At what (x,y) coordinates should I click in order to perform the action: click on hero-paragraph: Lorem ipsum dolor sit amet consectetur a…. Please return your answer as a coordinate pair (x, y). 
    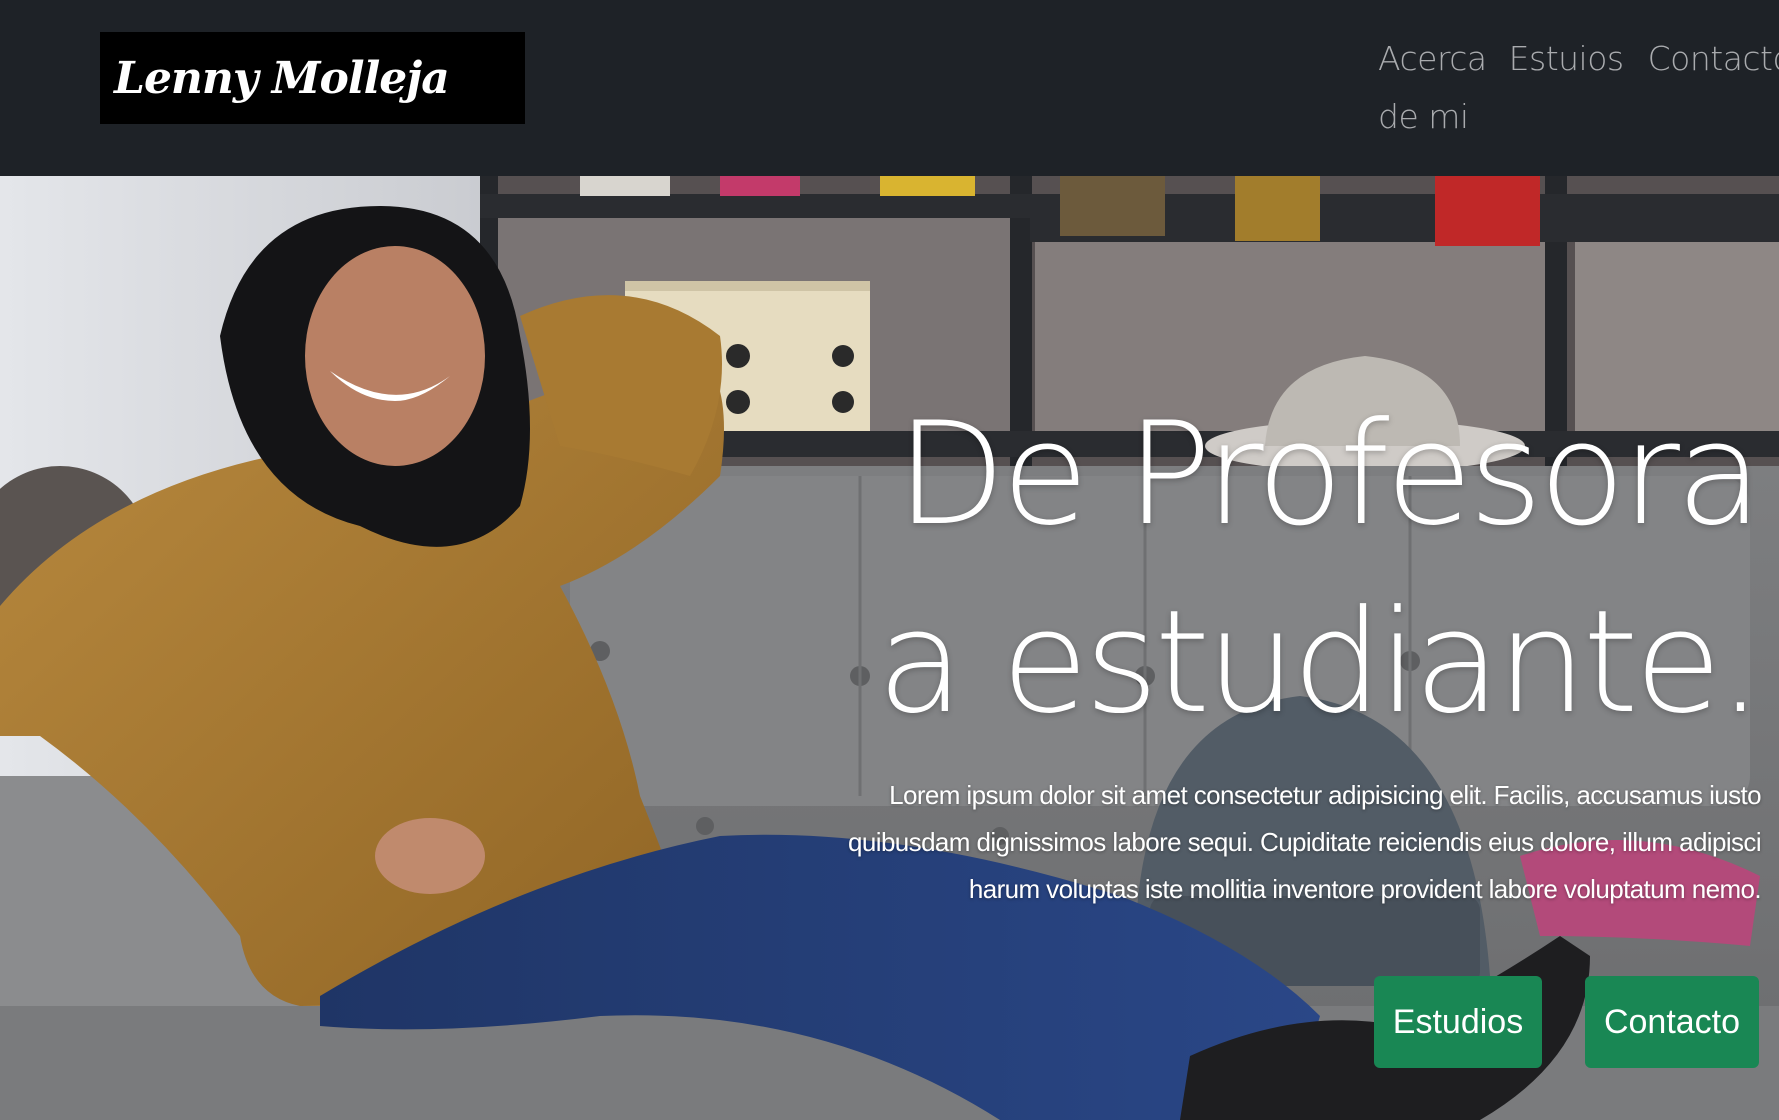
    Looking at the image, I should click on (1305, 842).